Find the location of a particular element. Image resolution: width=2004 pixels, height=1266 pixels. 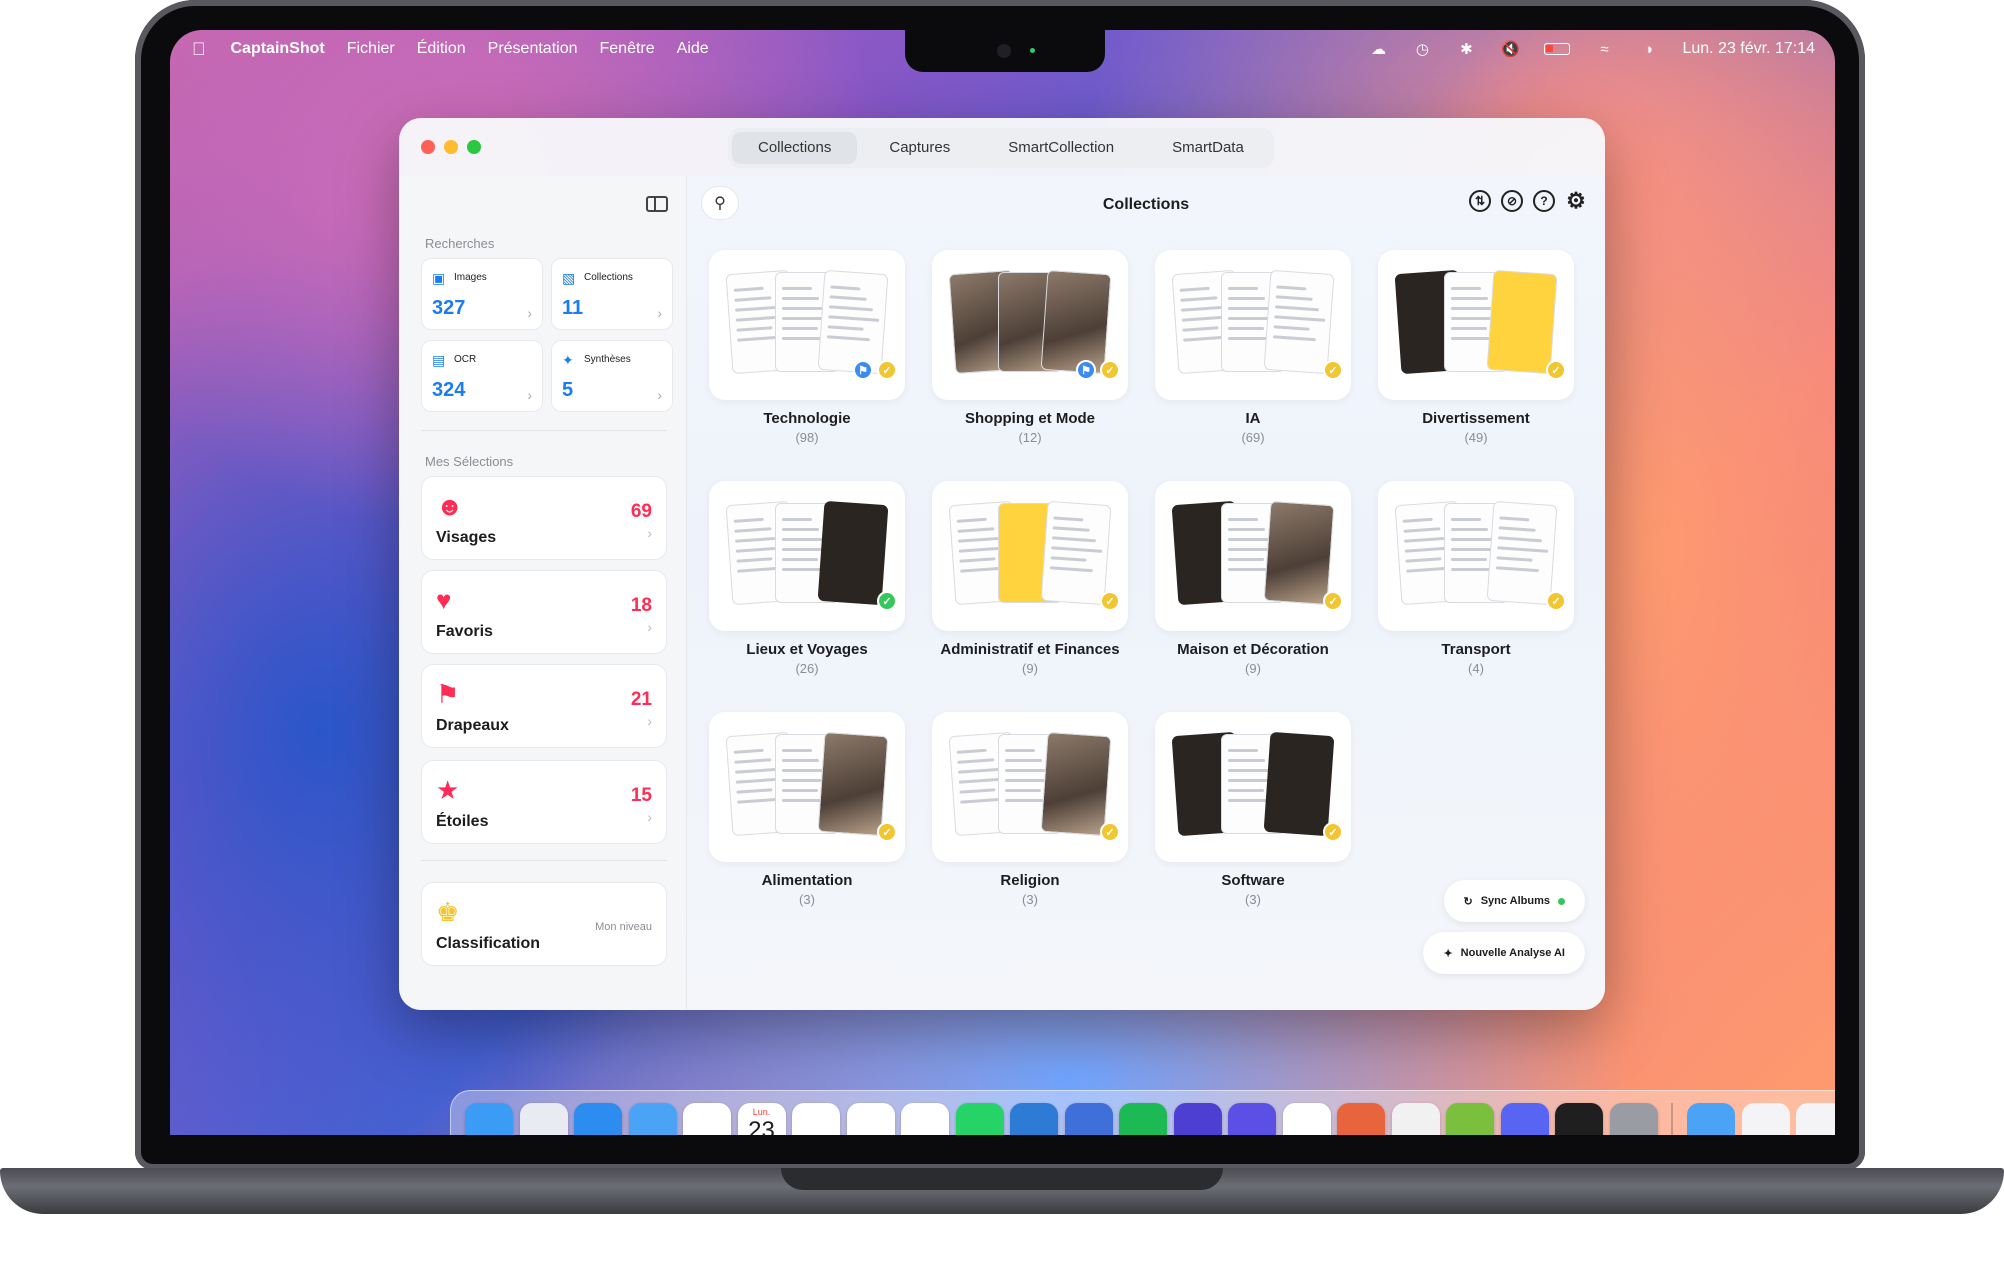

sort-icon: ⇅ is located at coordinates (1480, 201).